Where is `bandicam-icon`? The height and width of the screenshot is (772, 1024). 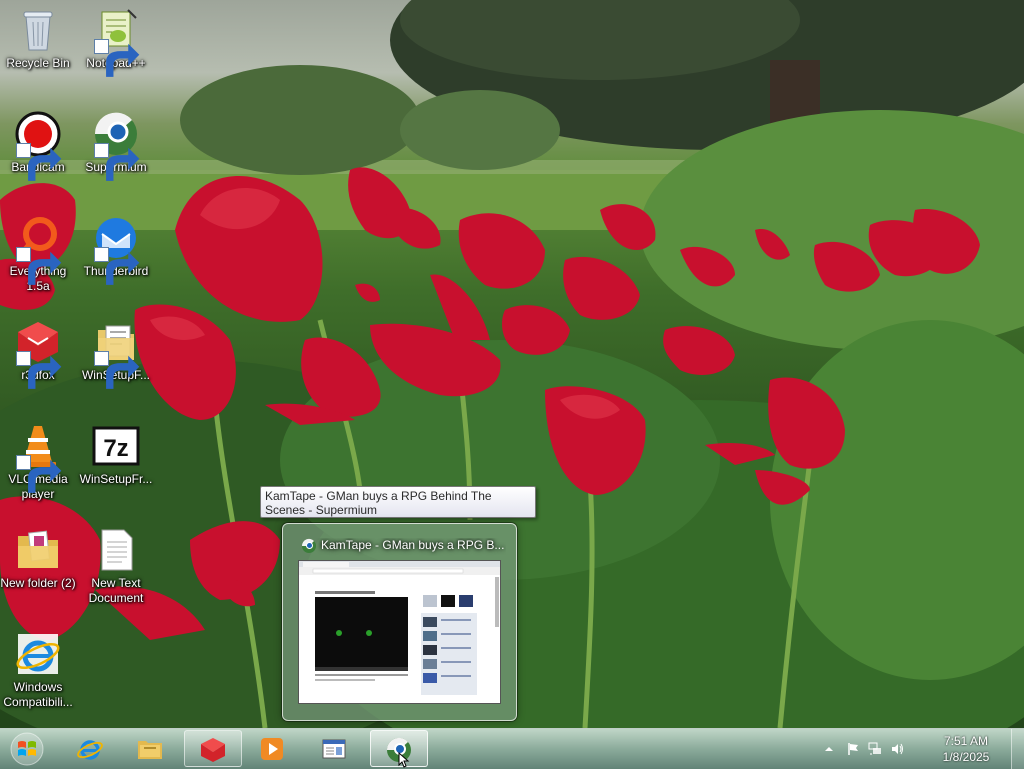 bandicam-icon is located at coordinates (38, 145).